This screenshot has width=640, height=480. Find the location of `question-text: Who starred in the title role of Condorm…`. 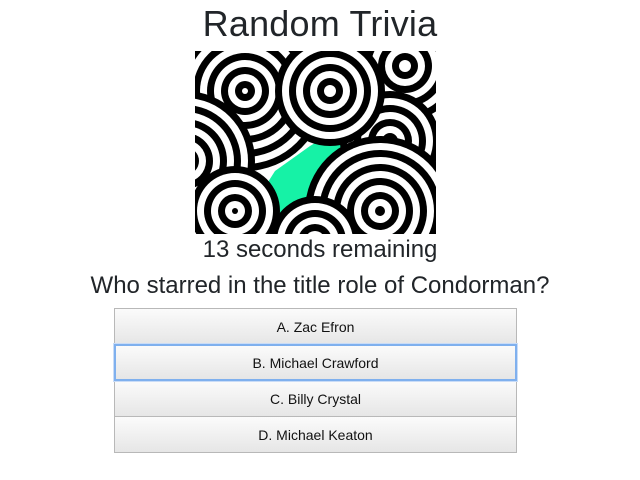

question-text: Who starred in the title role of Condorm… is located at coordinates (320, 285).